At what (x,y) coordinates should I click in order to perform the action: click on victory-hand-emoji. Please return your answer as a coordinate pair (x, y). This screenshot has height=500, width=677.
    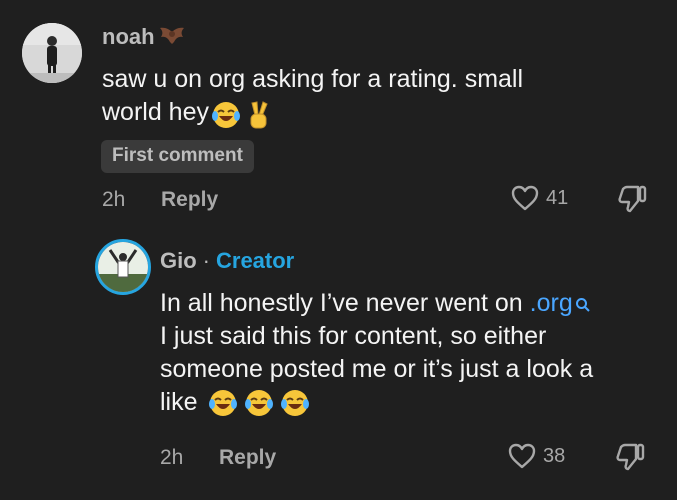
    Looking at the image, I should click on (258, 114).